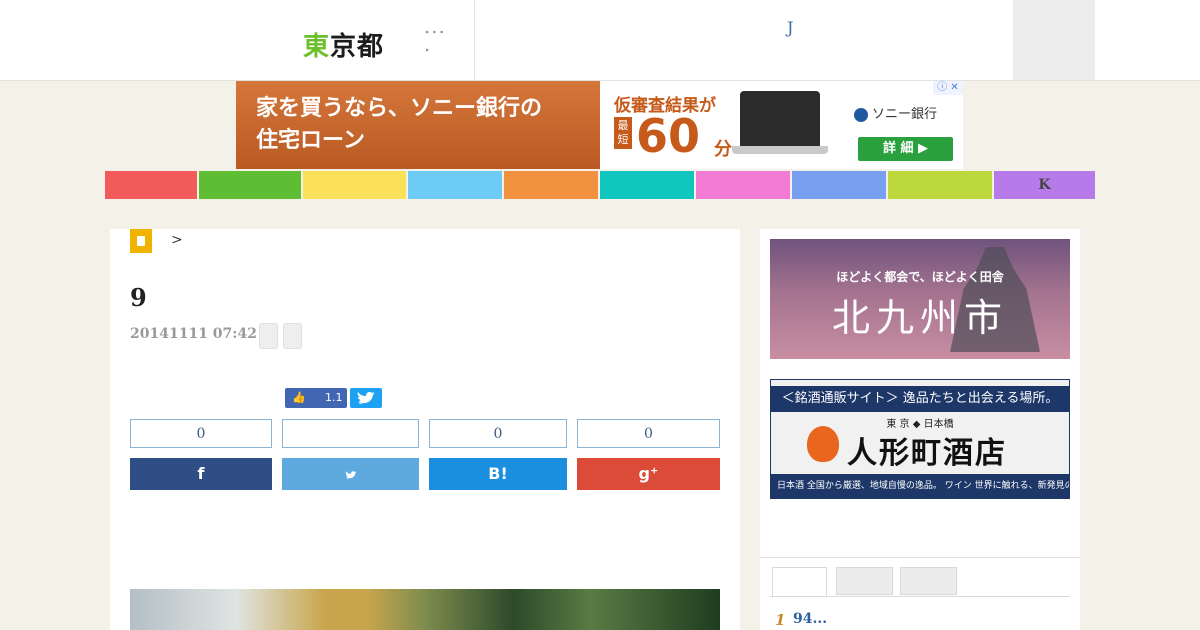 This screenshot has height=630, width=1200. What do you see at coordinates (719, 125) in the screenshot?
I see `banner-ad-middle: 仮審査結果が 最短 60 分` at bounding box center [719, 125].